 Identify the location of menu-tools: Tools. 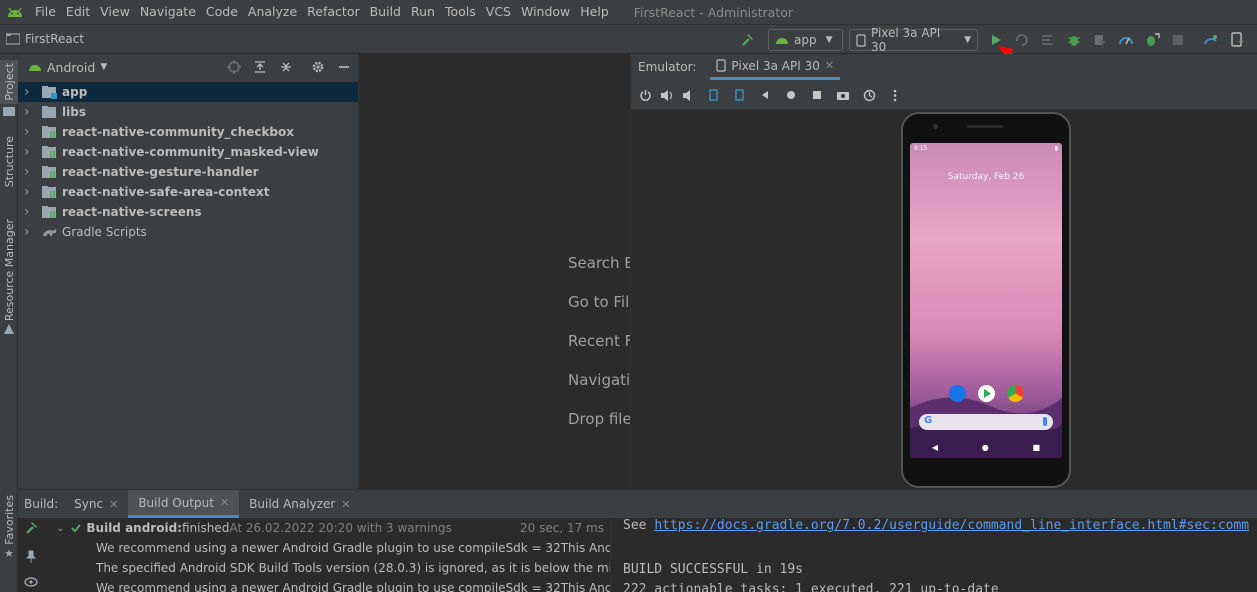
(460, 12).